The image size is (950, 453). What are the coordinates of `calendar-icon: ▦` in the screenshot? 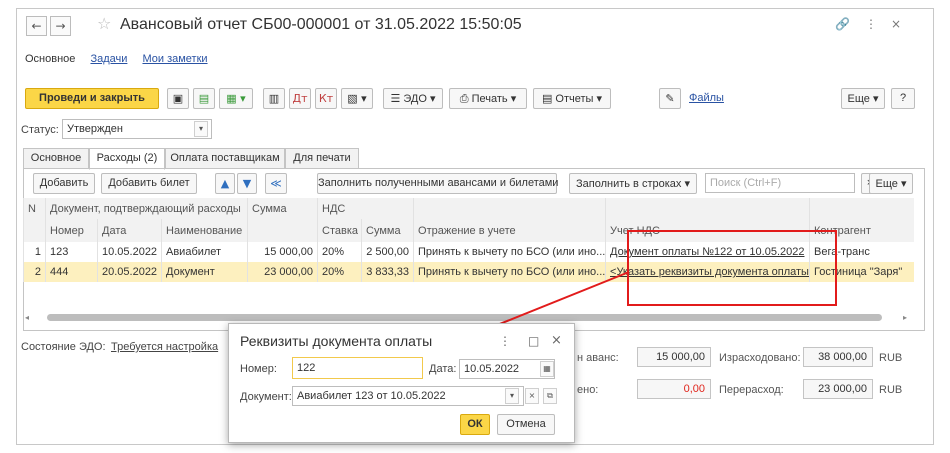 It's located at (547, 369).